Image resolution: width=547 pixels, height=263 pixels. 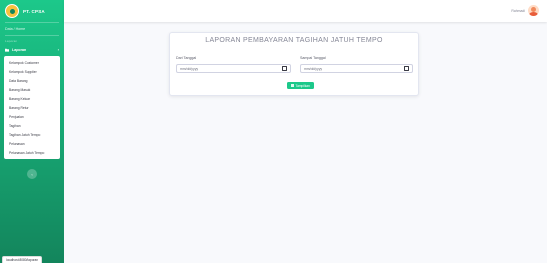 What do you see at coordinates (32, 62) in the screenshot?
I see `submenu-item-kelompok-customer: Kelompok Customer` at bounding box center [32, 62].